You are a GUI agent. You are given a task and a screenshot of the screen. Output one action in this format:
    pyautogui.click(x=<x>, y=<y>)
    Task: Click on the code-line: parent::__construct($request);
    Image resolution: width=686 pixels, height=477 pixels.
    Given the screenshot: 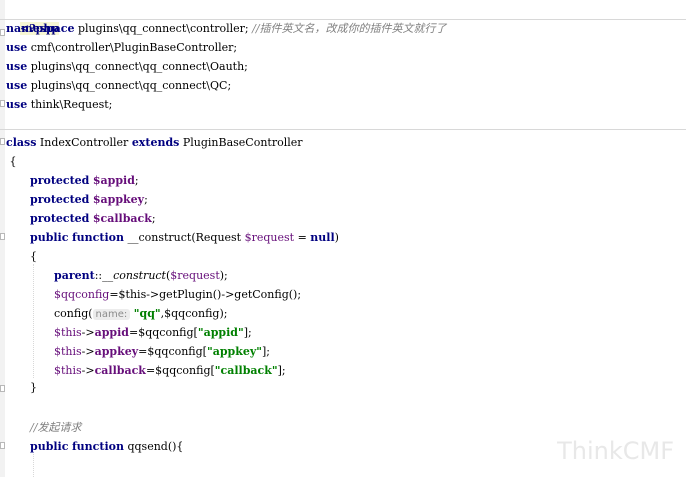 What is the action you would take?
    pyautogui.click(x=141, y=275)
    